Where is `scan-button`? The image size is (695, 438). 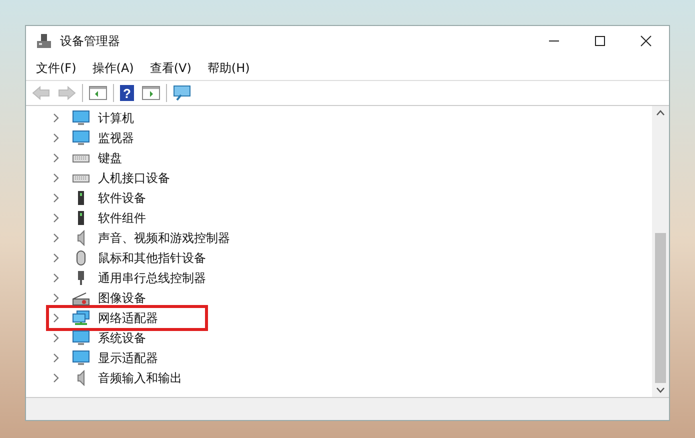
scan-button is located at coordinates (182, 93).